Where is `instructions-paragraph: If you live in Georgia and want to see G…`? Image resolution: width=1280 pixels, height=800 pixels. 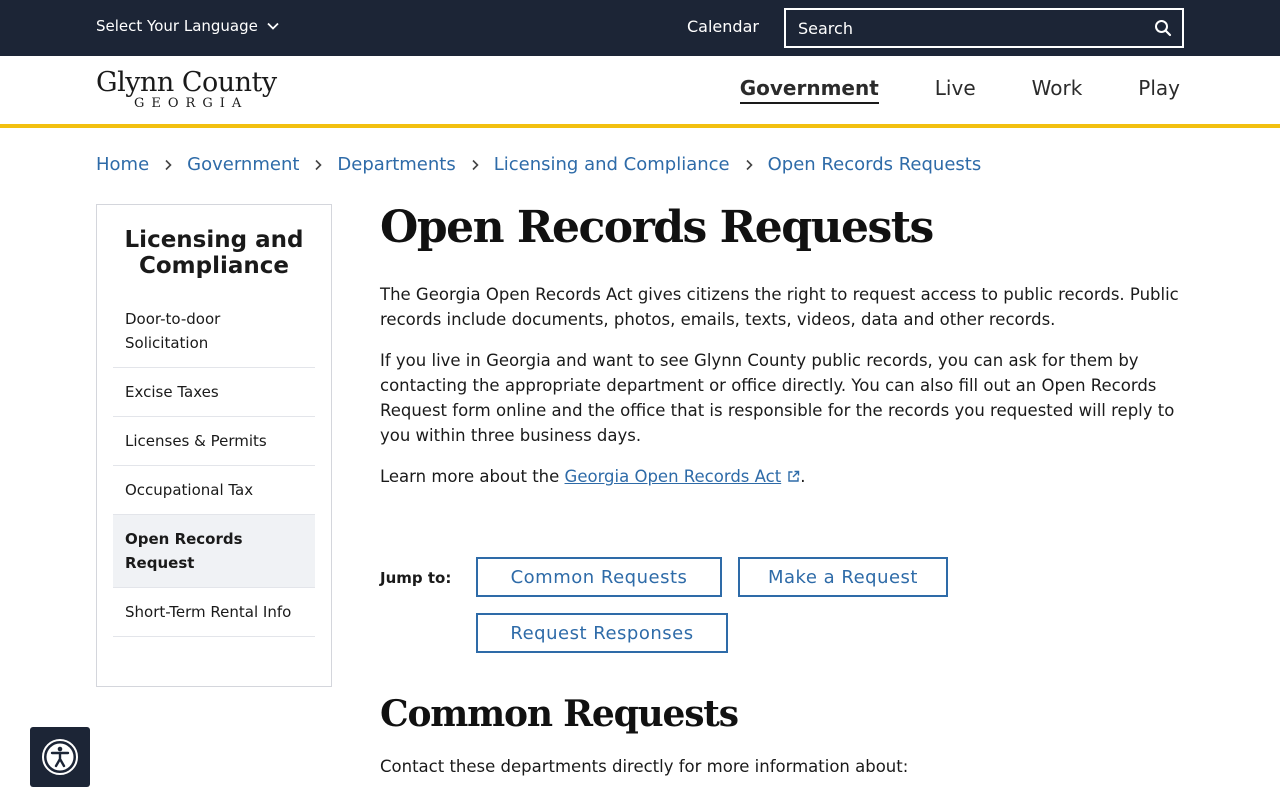 instructions-paragraph: If you live in Georgia and want to see G… is located at coordinates (777, 398).